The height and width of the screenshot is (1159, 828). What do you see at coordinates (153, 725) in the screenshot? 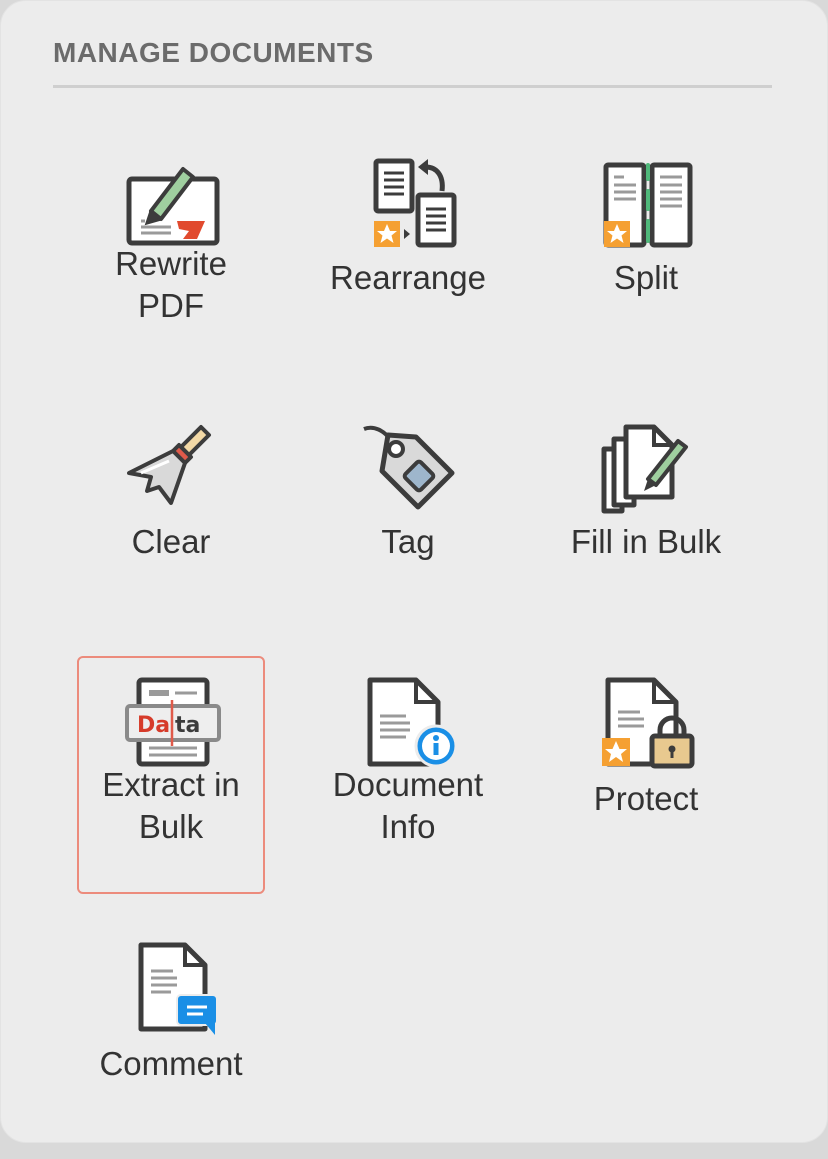
I see `svg-text: Da` at bounding box center [153, 725].